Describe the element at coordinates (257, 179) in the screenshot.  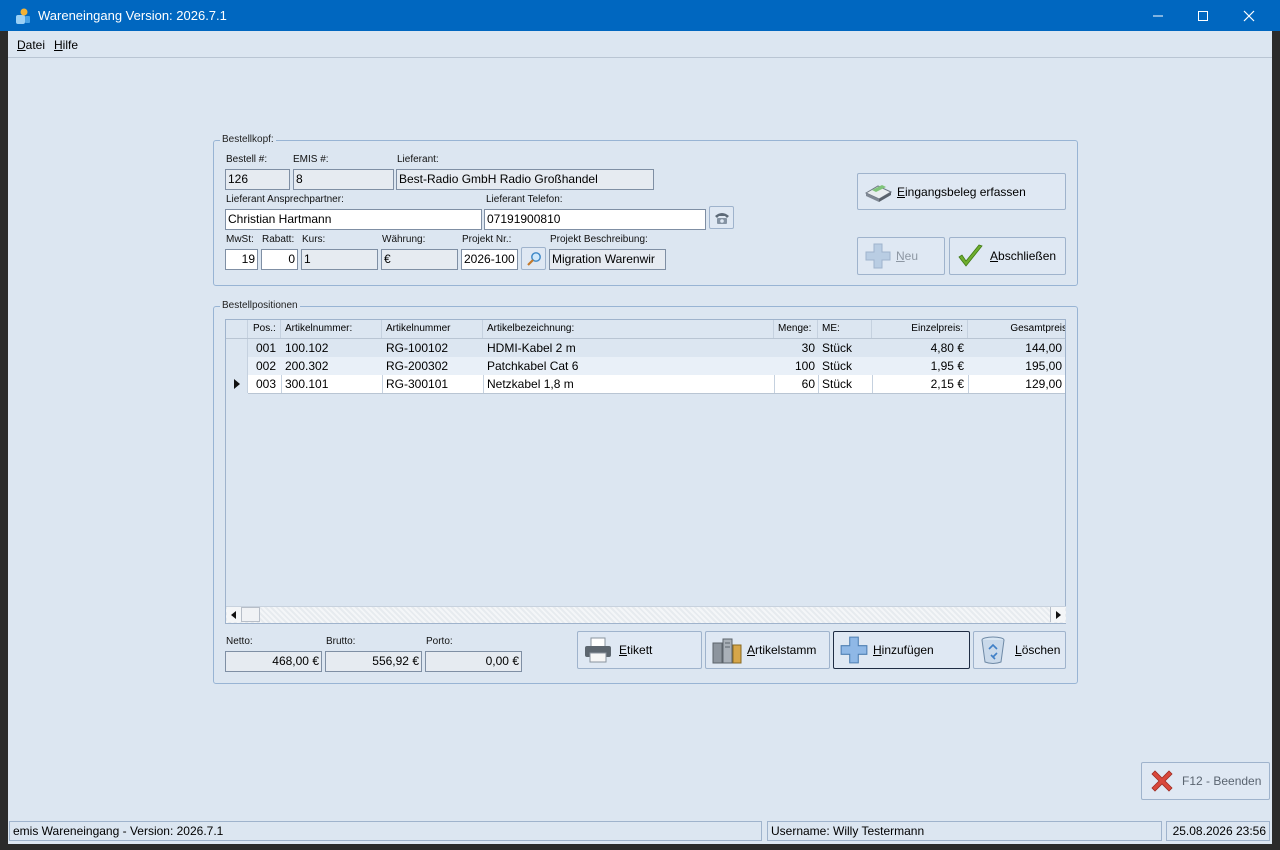
I see `bestell-nr-field: 126` at that location.